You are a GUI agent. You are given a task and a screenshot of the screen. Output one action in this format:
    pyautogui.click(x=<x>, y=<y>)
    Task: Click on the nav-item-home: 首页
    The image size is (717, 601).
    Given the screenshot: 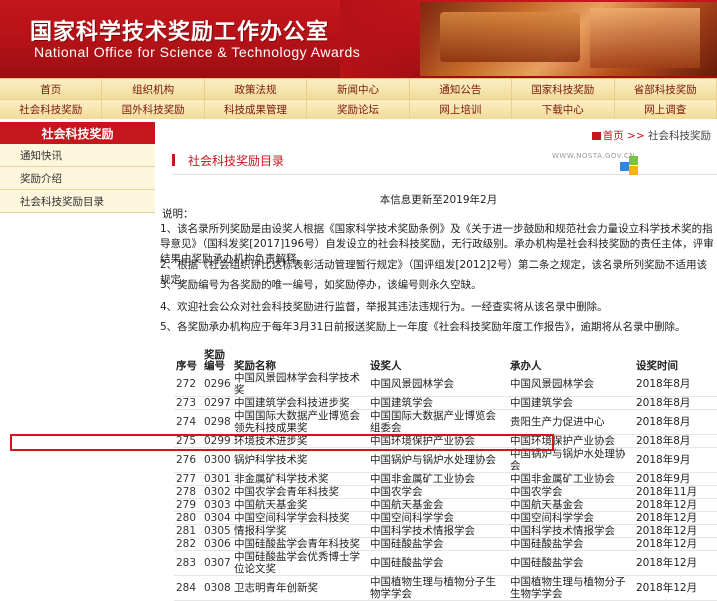 What is the action you would take?
    pyautogui.click(x=51, y=89)
    